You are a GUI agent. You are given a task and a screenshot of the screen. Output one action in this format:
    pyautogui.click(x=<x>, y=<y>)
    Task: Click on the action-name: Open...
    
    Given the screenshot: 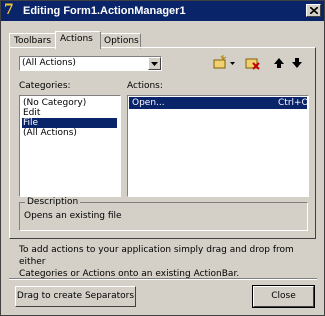 What is the action you would take?
    pyautogui.click(x=148, y=103)
    